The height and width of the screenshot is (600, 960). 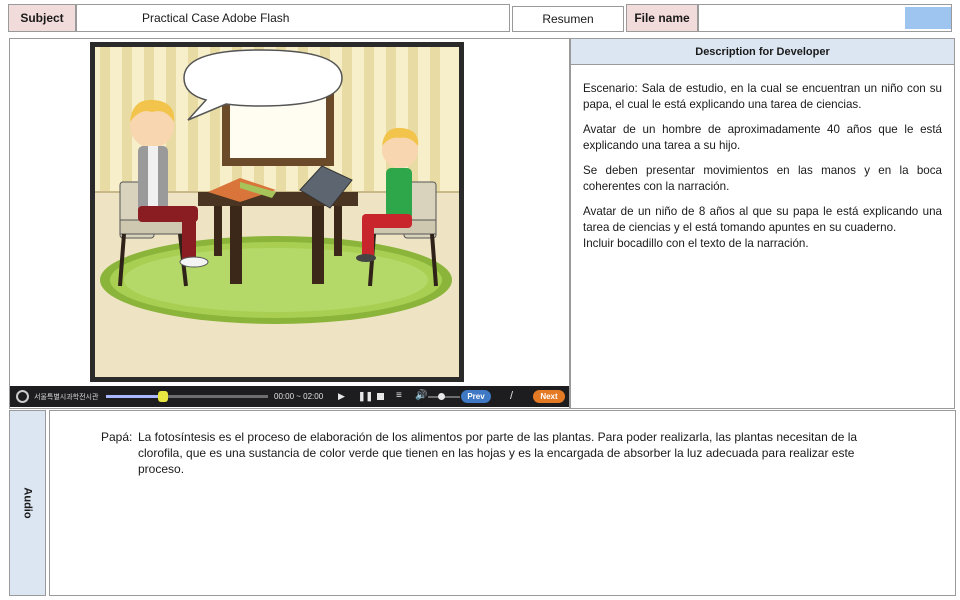 I want to click on audio-tab: Audio, so click(x=27, y=503).